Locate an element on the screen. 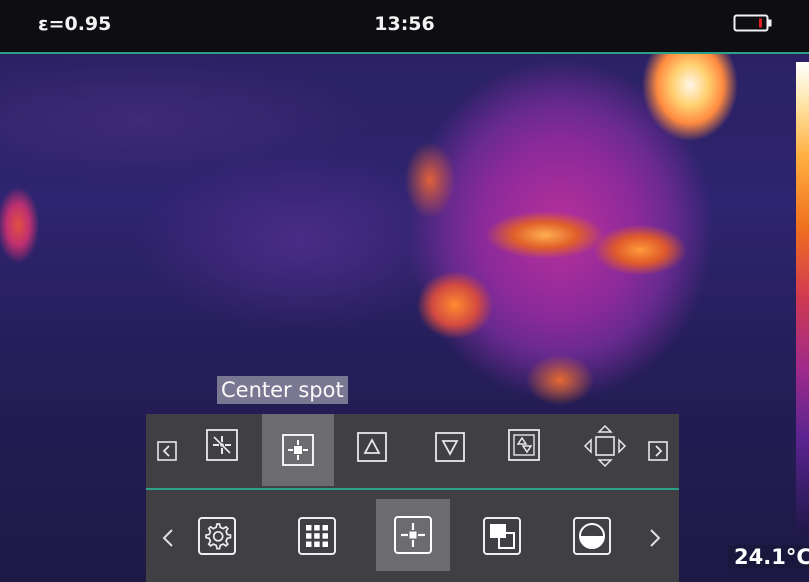 Image resolution: width=809 pixels, height=582 pixels. emissivity-value: ε=0.95 is located at coordinates (74, 24).